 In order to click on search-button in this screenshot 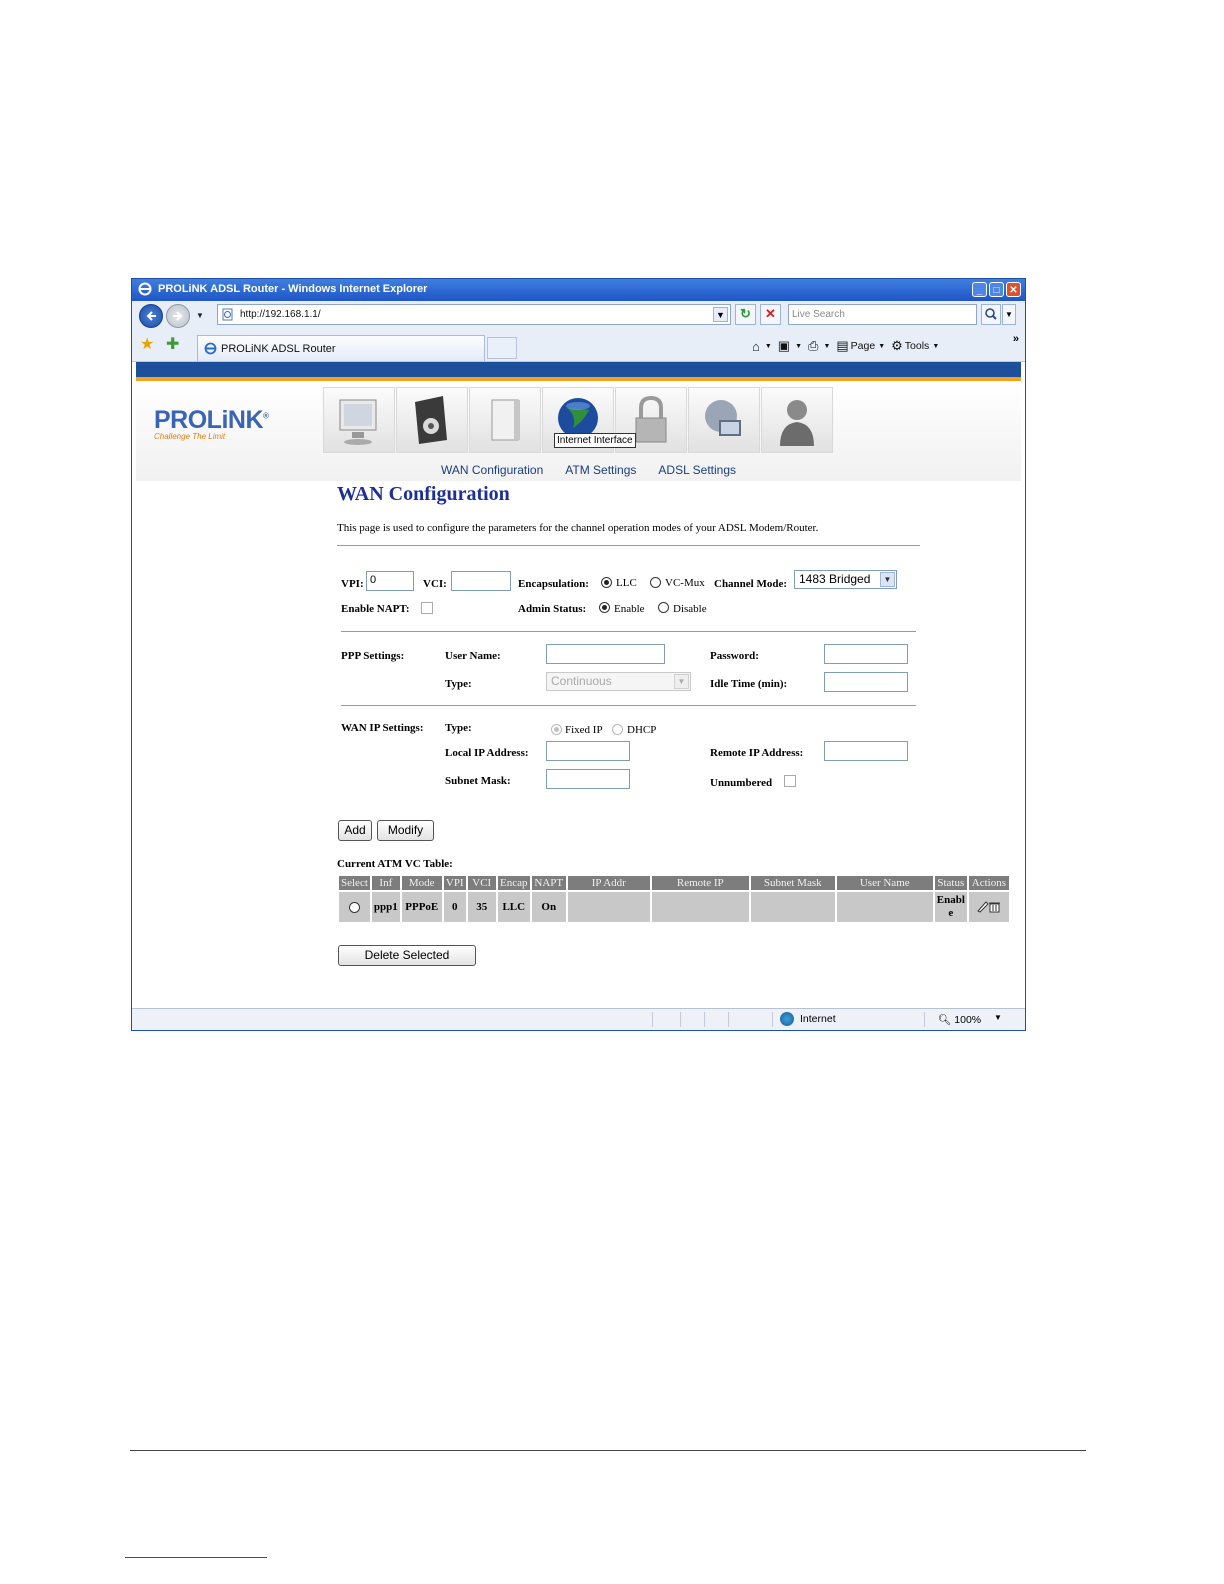, I will do `click(991, 314)`.